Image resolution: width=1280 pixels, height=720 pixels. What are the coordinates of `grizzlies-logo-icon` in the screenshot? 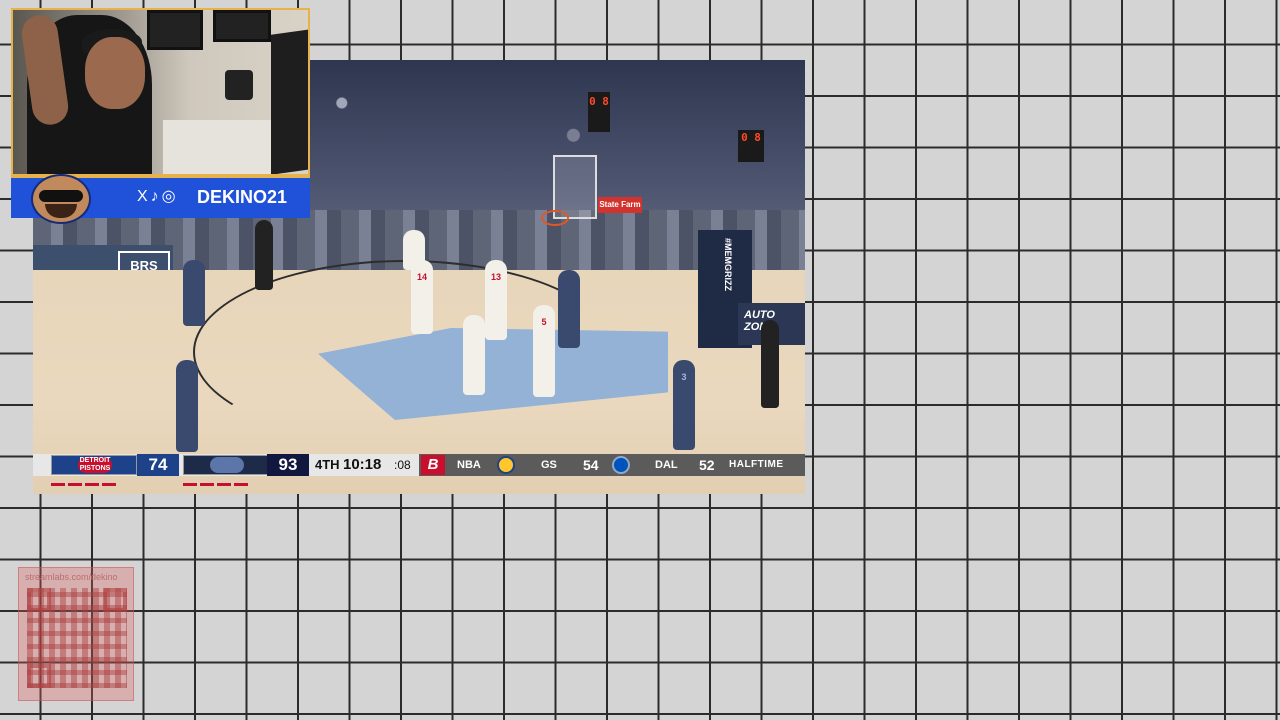 It's located at (226, 465).